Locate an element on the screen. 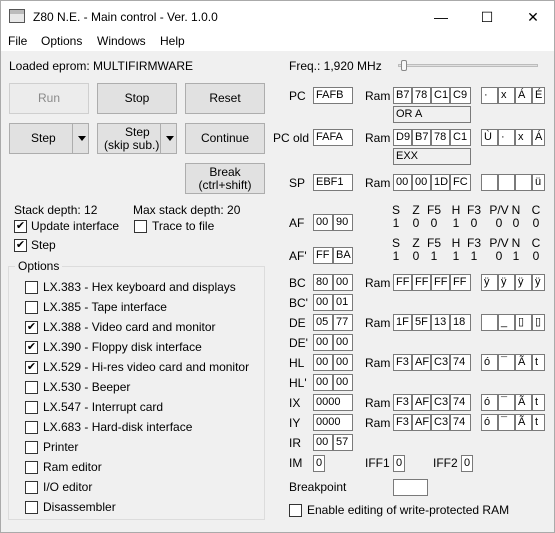 This screenshot has width=555, height=533. de-ram-char-3: ▯ is located at coordinates (538, 322).